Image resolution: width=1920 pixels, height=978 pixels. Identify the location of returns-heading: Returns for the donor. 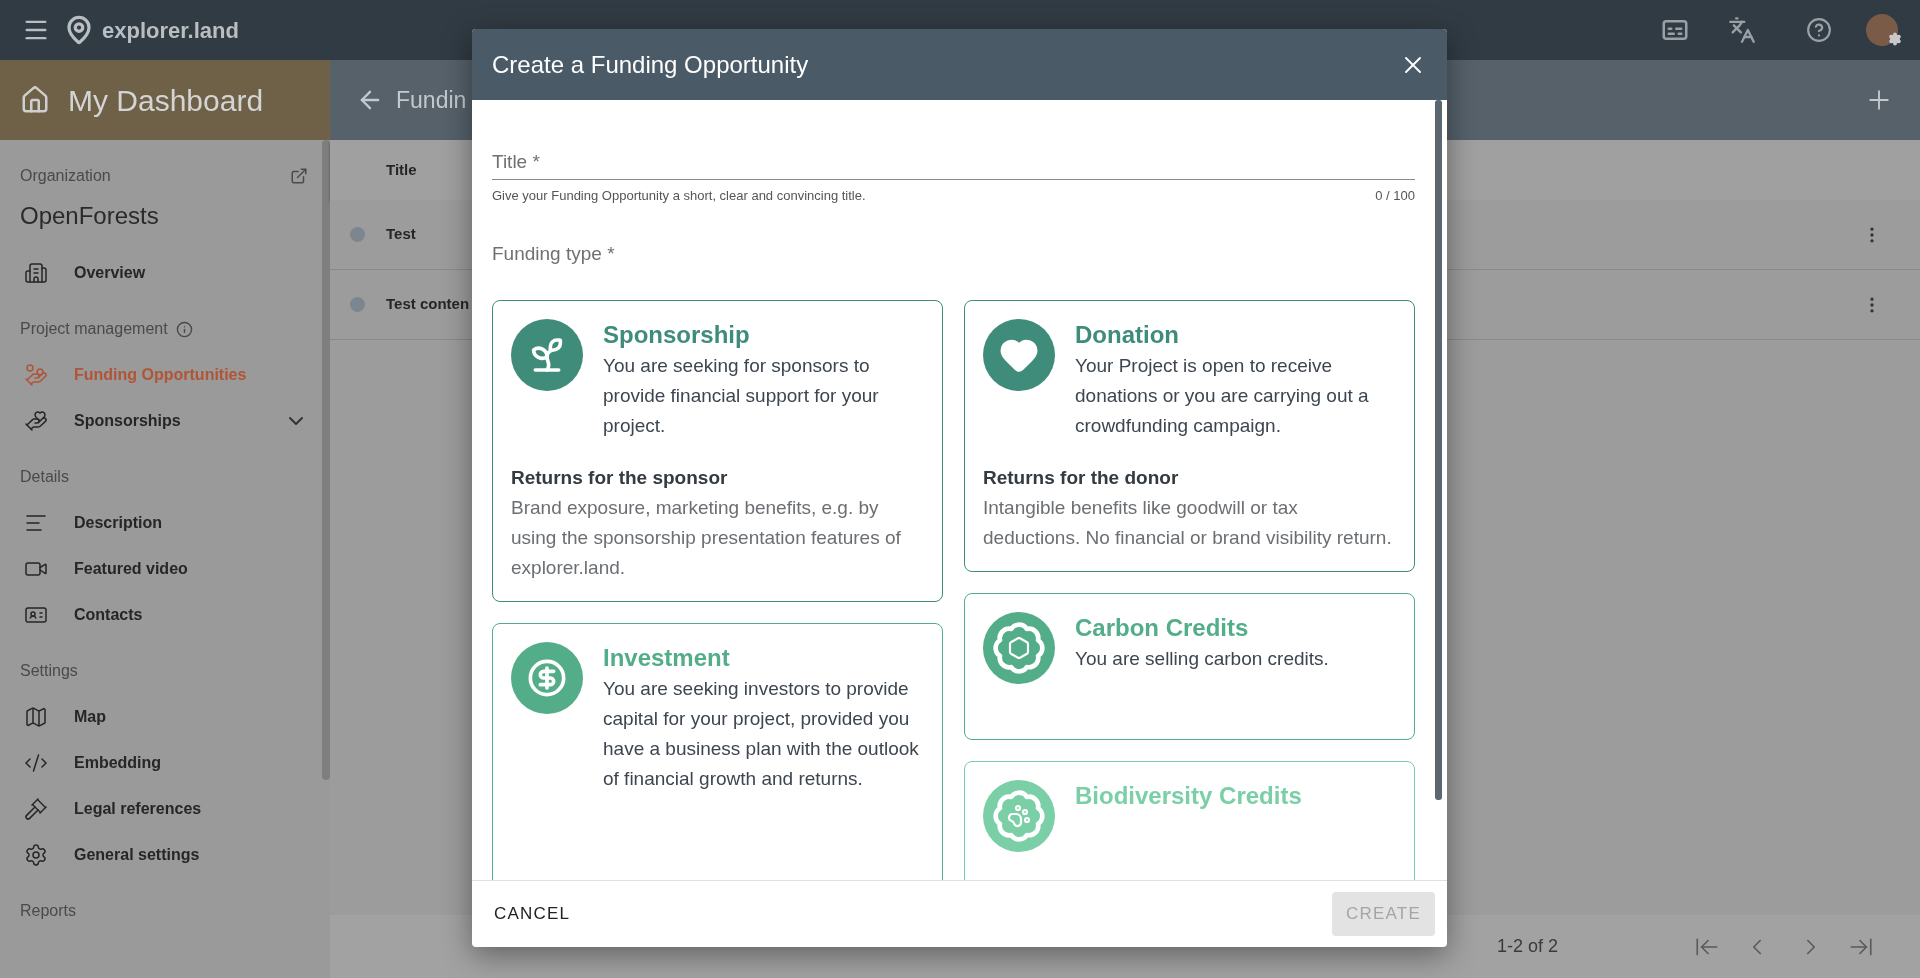
(1081, 478).